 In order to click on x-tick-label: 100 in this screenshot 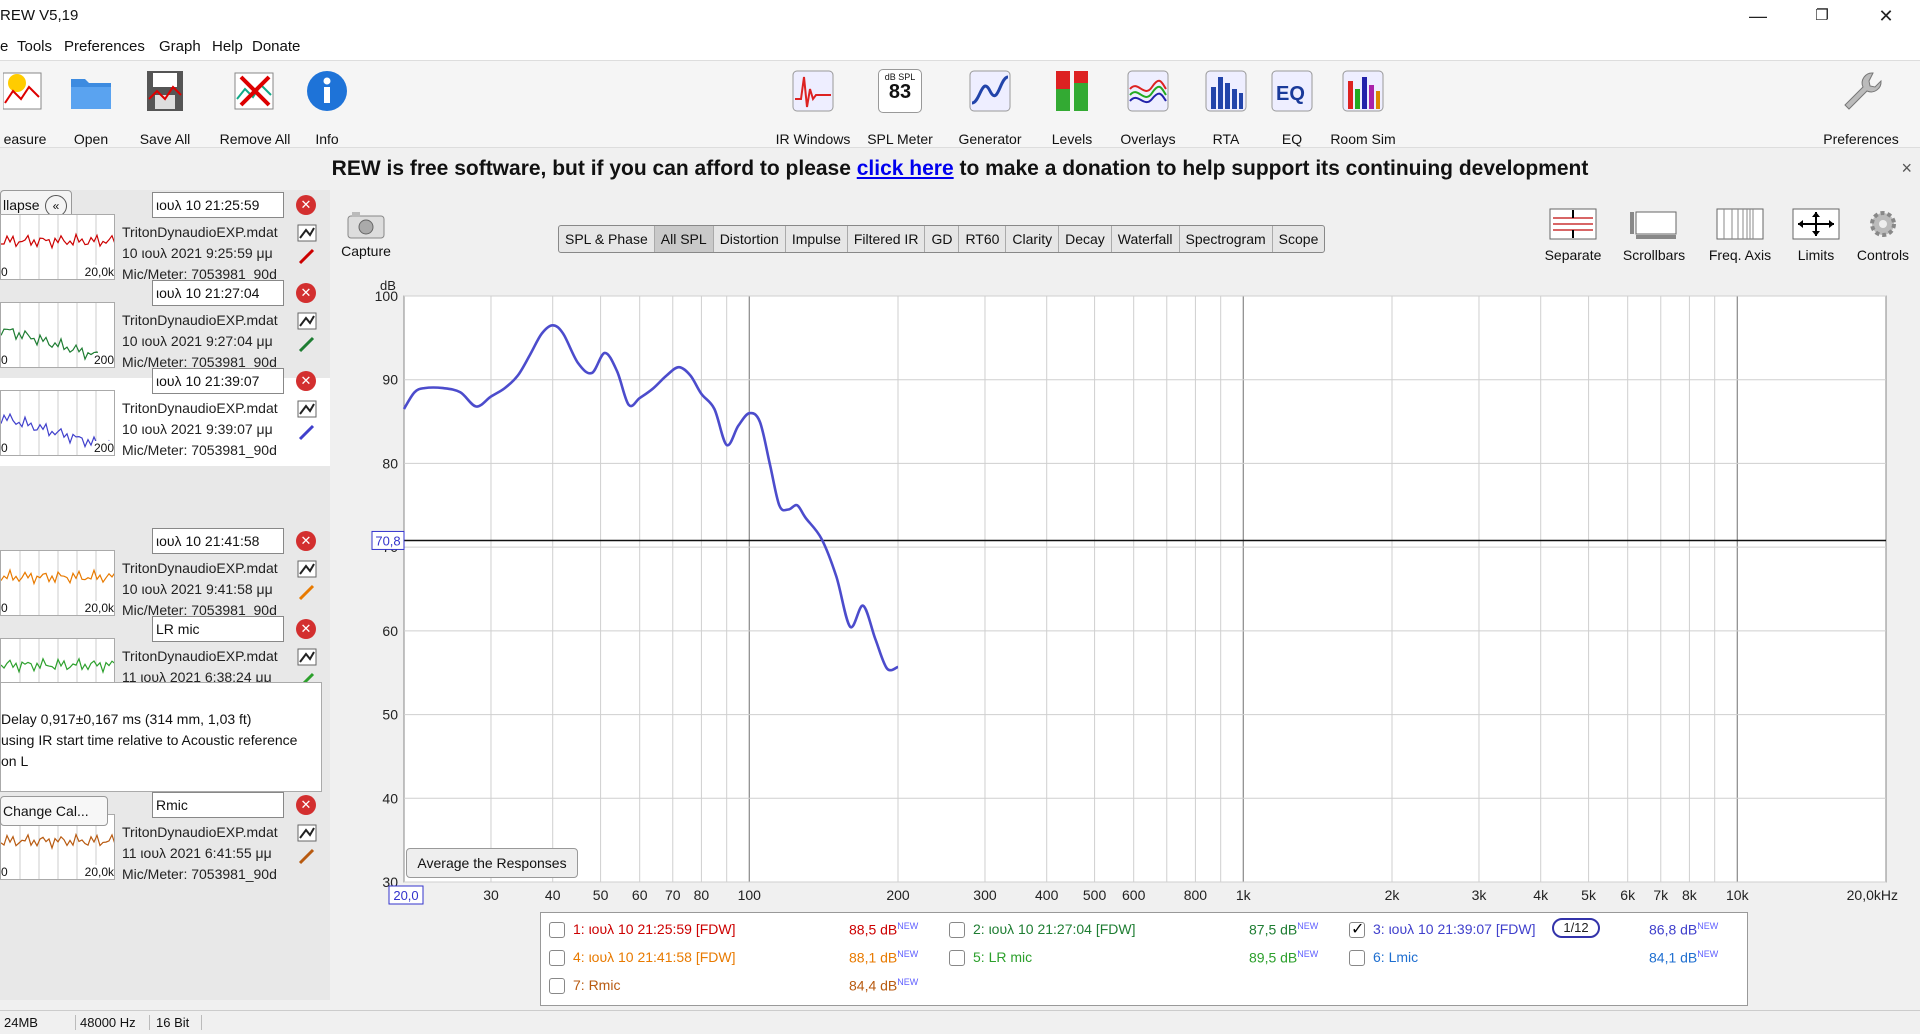, I will do `click(750, 895)`.